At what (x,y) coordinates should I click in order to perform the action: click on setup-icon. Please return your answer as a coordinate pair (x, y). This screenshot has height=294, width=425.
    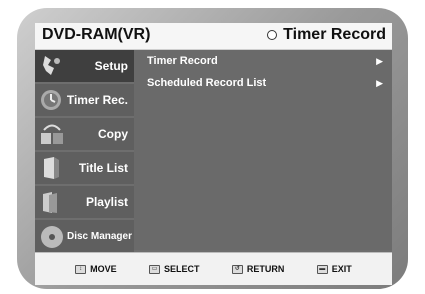
    Looking at the image, I should click on (51, 65).